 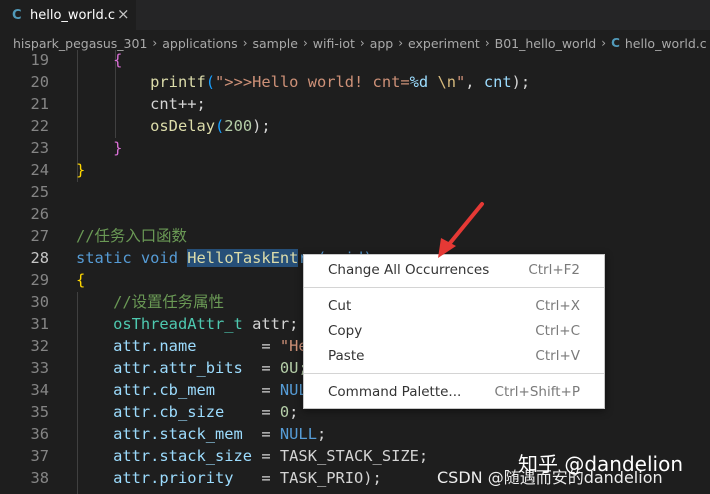 I want to click on watermark-csdn: CSDN @随遇而安的dandelion, so click(x=550, y=477).